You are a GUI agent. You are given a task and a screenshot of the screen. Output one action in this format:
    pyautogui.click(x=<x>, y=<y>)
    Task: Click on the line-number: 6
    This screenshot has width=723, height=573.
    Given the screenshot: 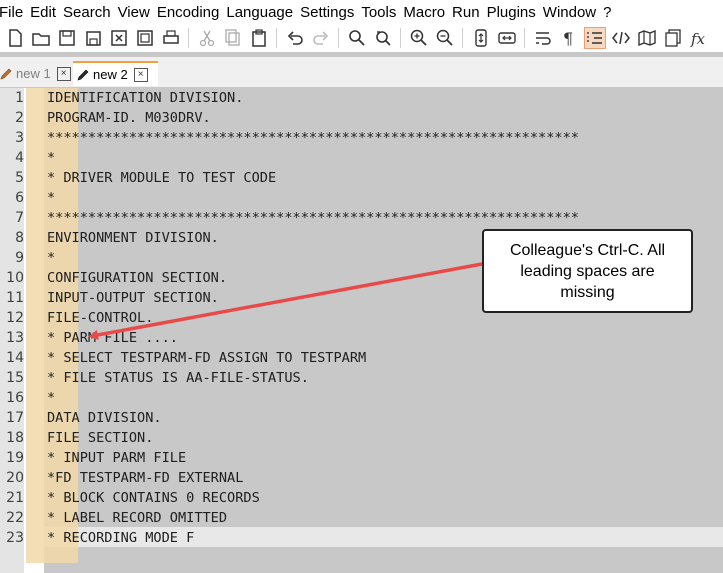 What is the action you would take?
    pyautogui.click(x=19, y=198)
    